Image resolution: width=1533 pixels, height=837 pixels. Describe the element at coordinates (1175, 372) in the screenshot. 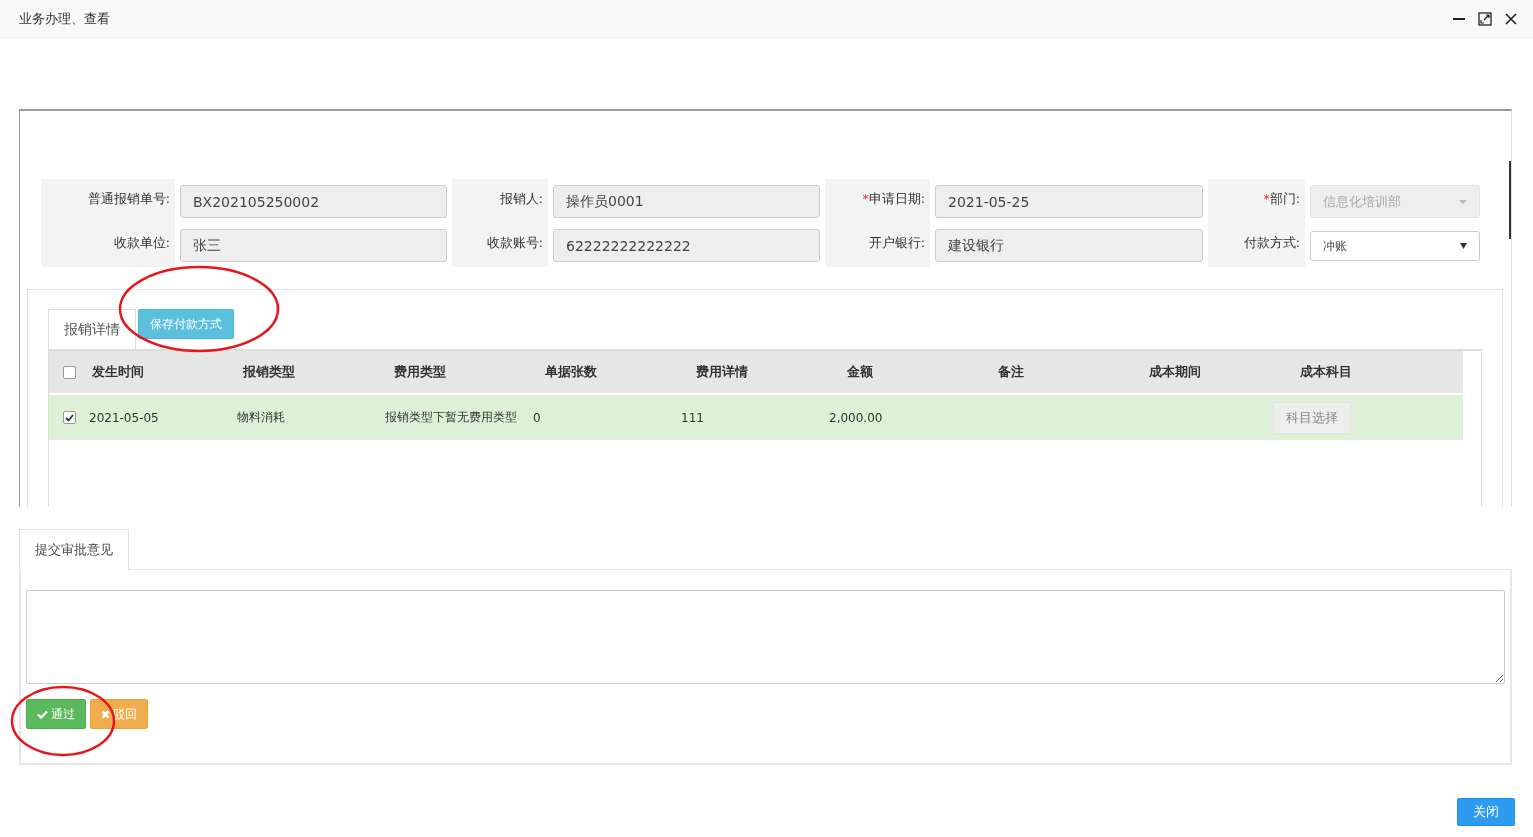

I see `column-header: 成本期间` at that location.